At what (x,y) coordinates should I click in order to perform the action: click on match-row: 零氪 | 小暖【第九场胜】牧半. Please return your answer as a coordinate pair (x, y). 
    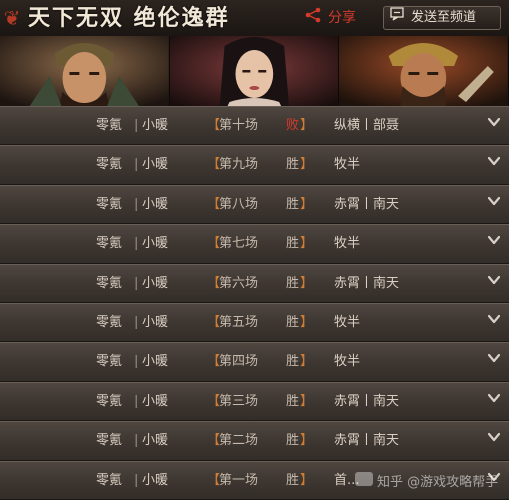
    Looking at the image, I should click on (254, 165).